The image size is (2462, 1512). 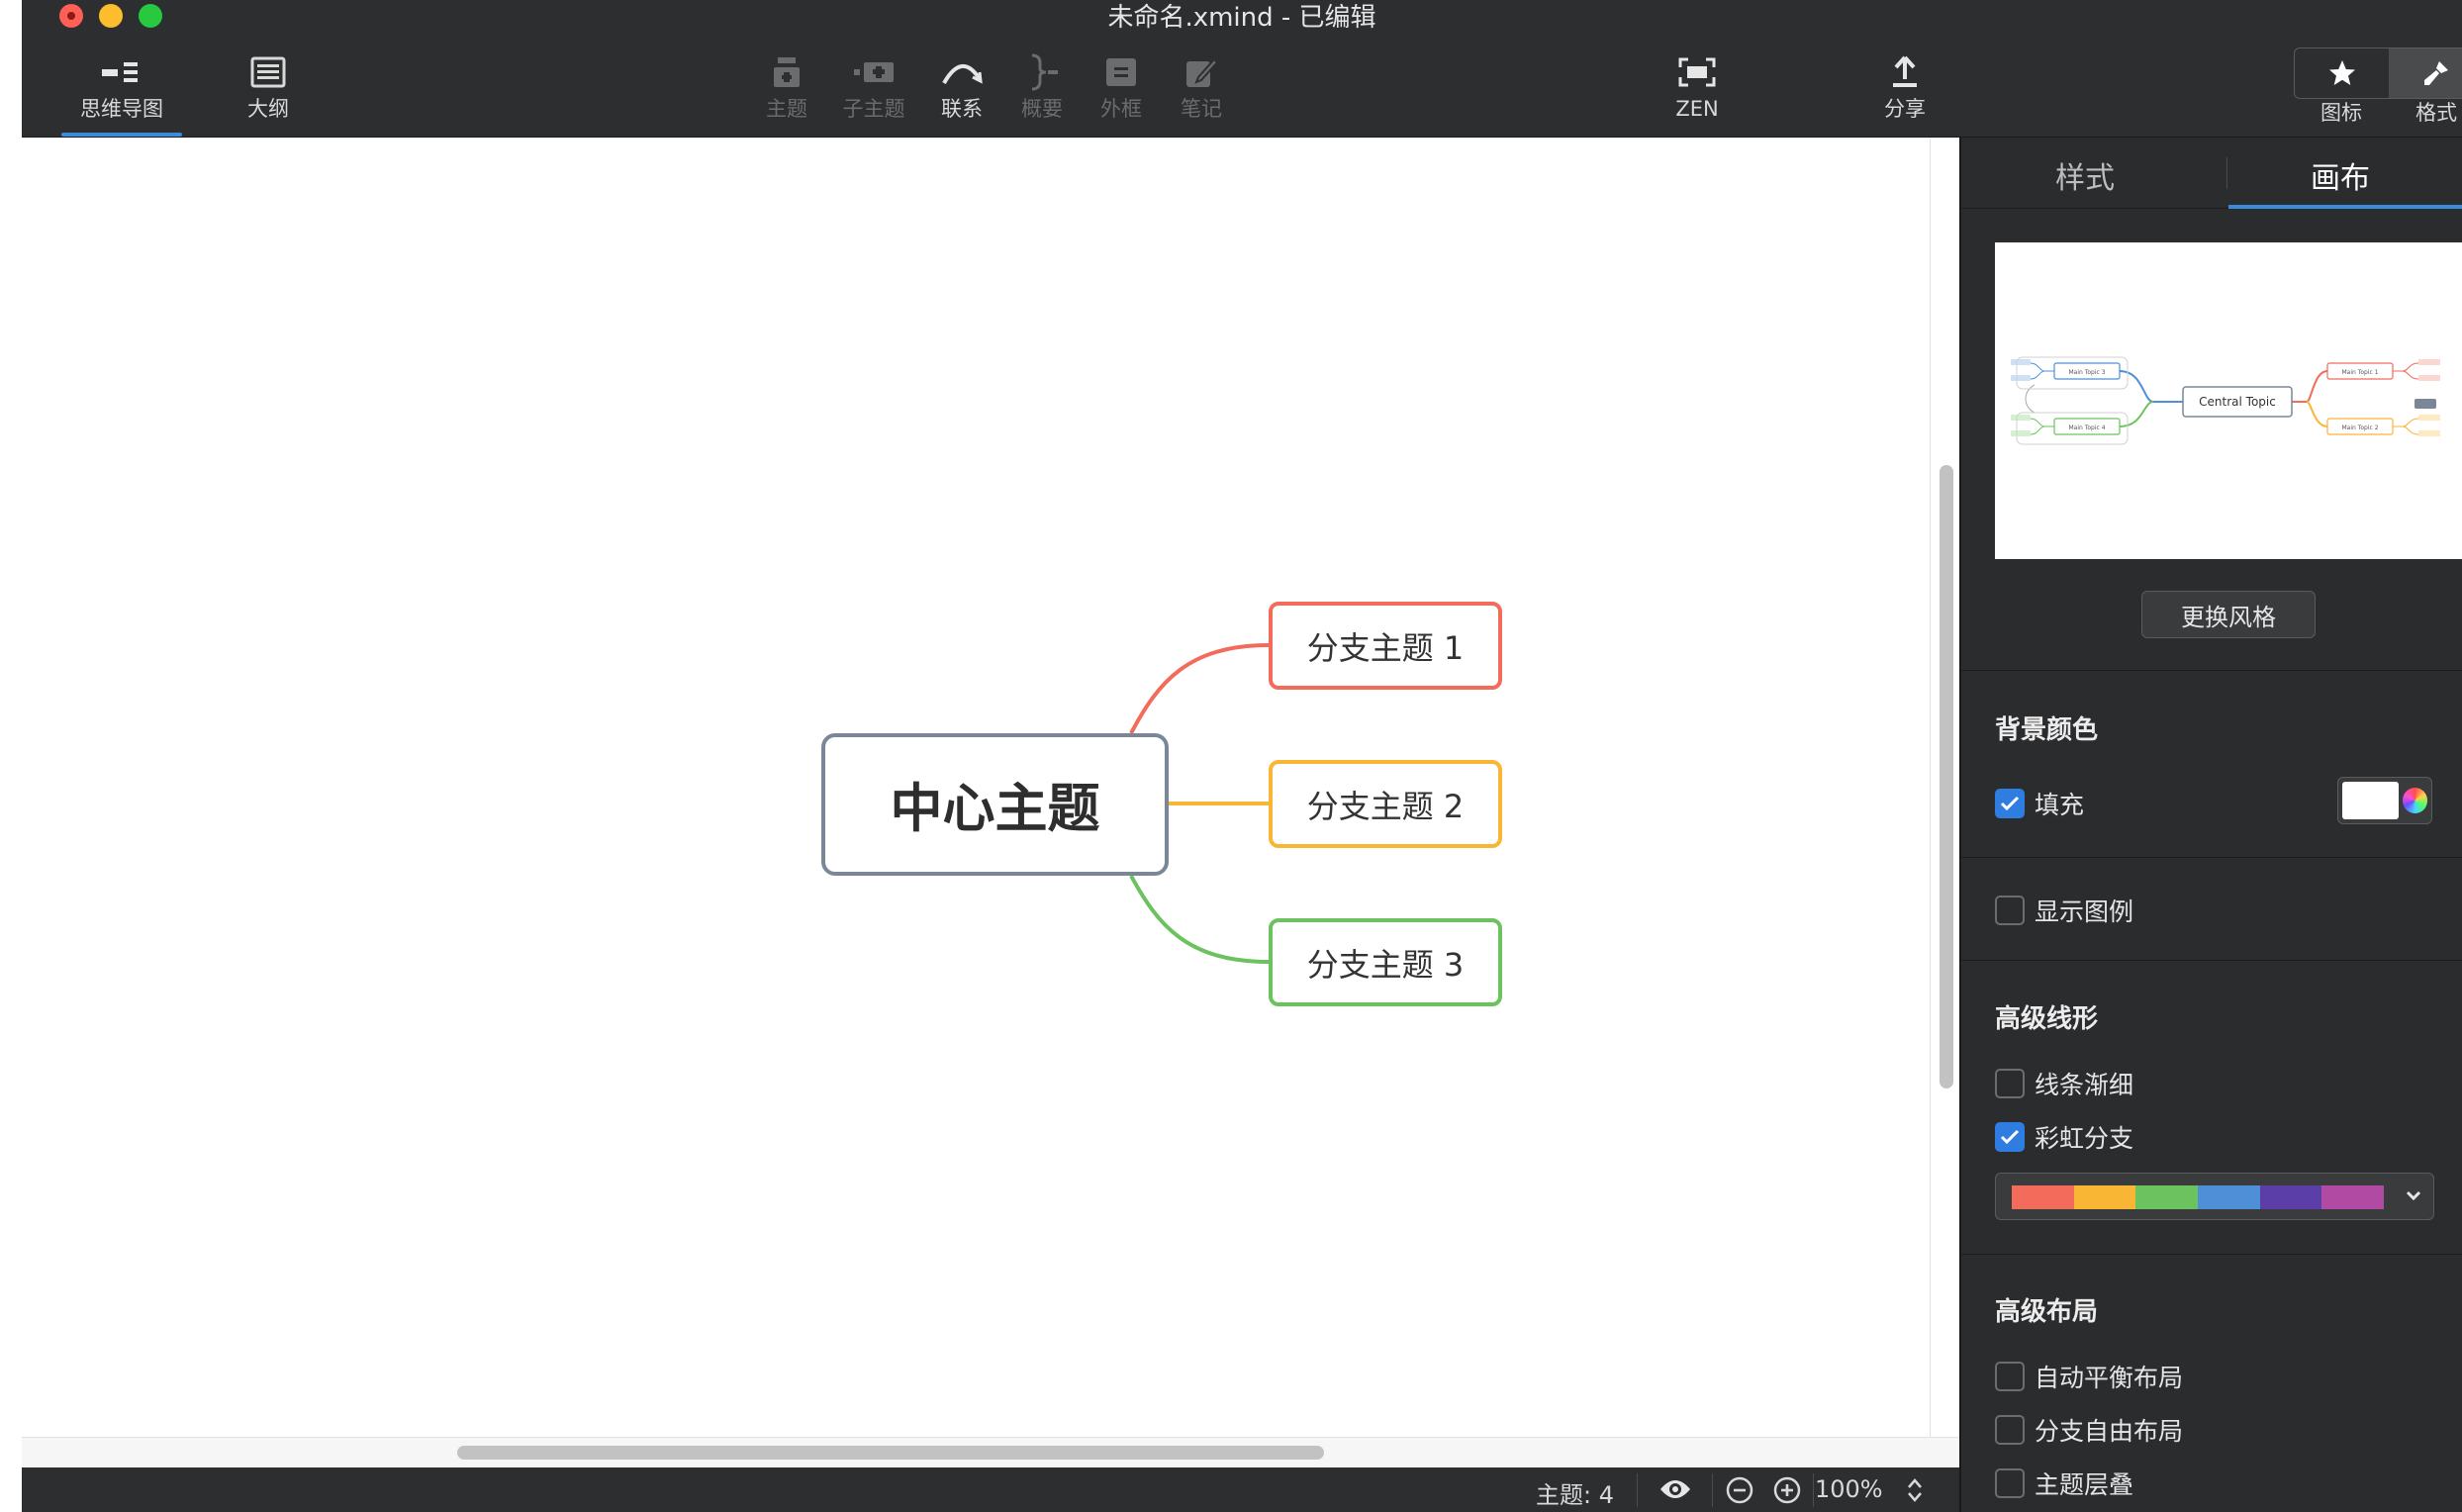 What do you see at coordinates (2010, 1483) in the screenshot?
I see `topic-overlap-checkbox` at bounding box center [2010, 1483].